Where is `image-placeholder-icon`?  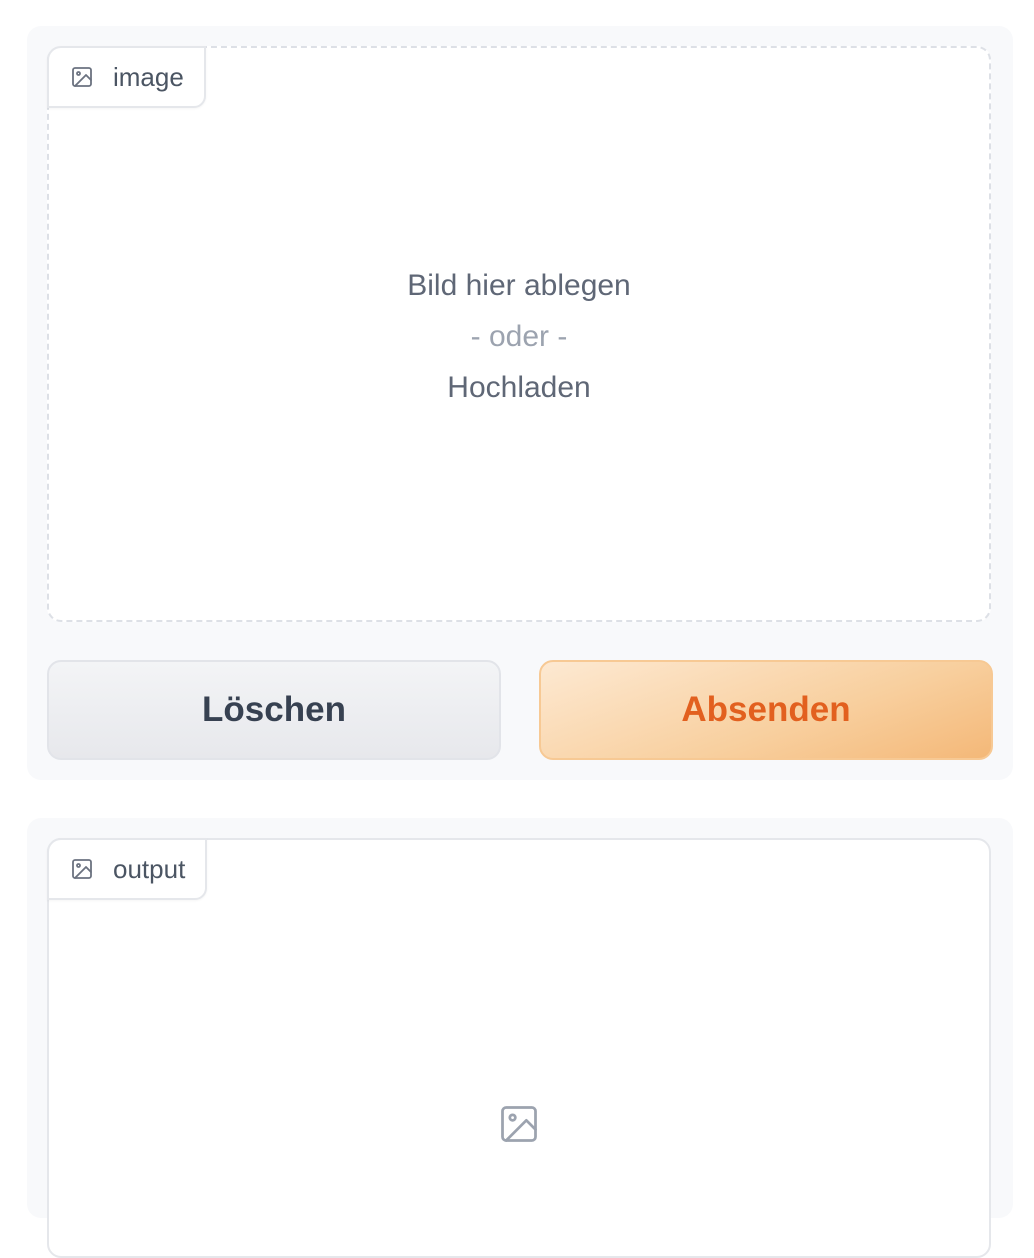 image-placeholder-icon is located at coordinates (519, 1124).